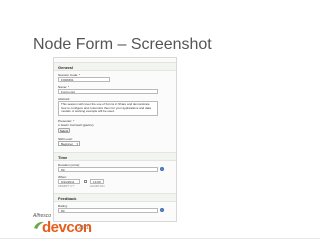 This screenshot has height=247, width=320. Describe the element at coordinates (77, 144) in the screenshot. I see `chevron-down-icon: ▾` at that location.